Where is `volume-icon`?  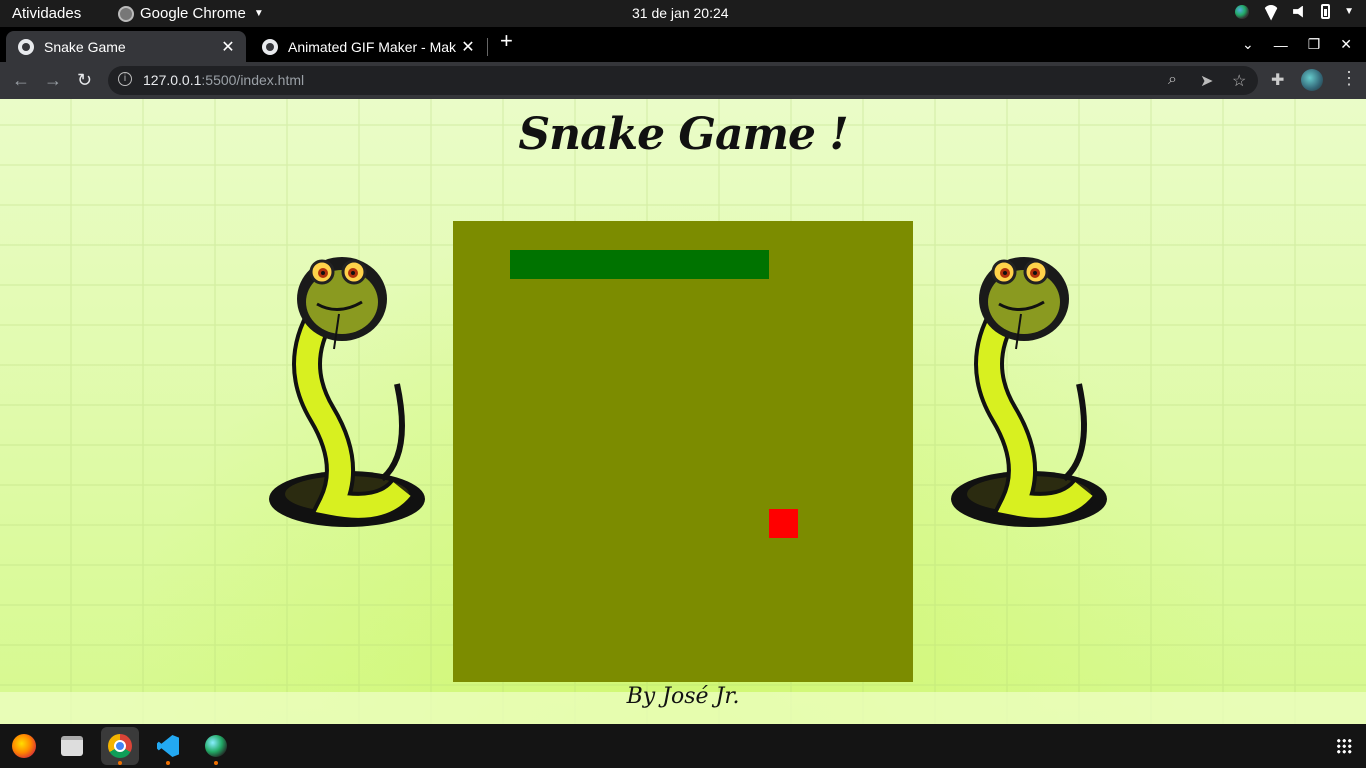
volume-icon is located at coordinates (1298, 11).